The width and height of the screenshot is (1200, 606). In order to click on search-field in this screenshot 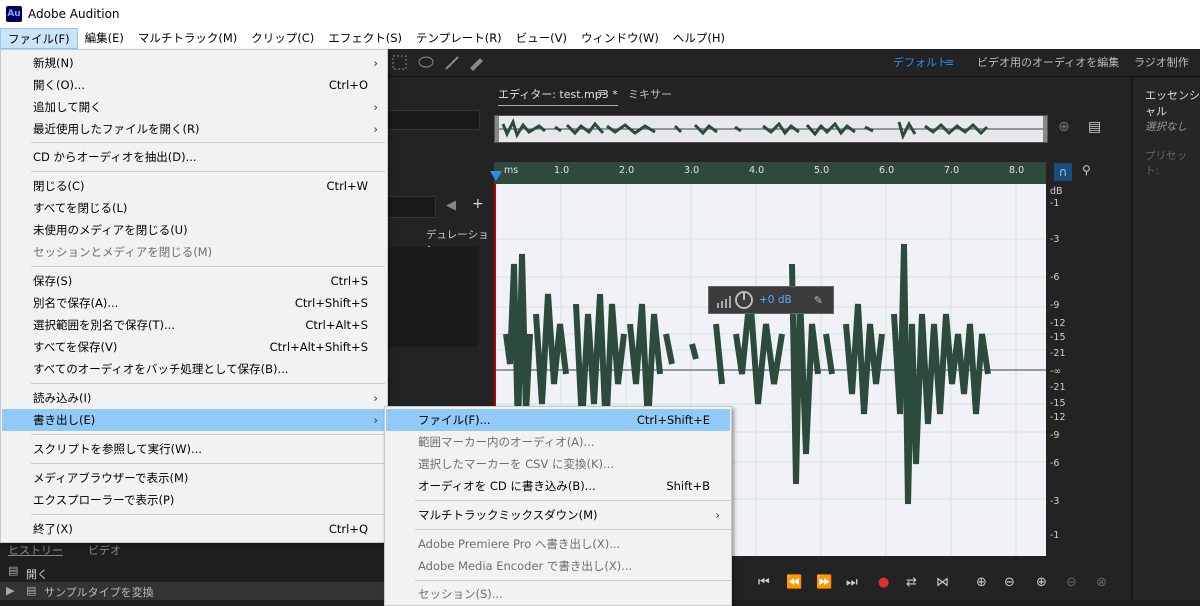, I will do `click(432, 120)`.